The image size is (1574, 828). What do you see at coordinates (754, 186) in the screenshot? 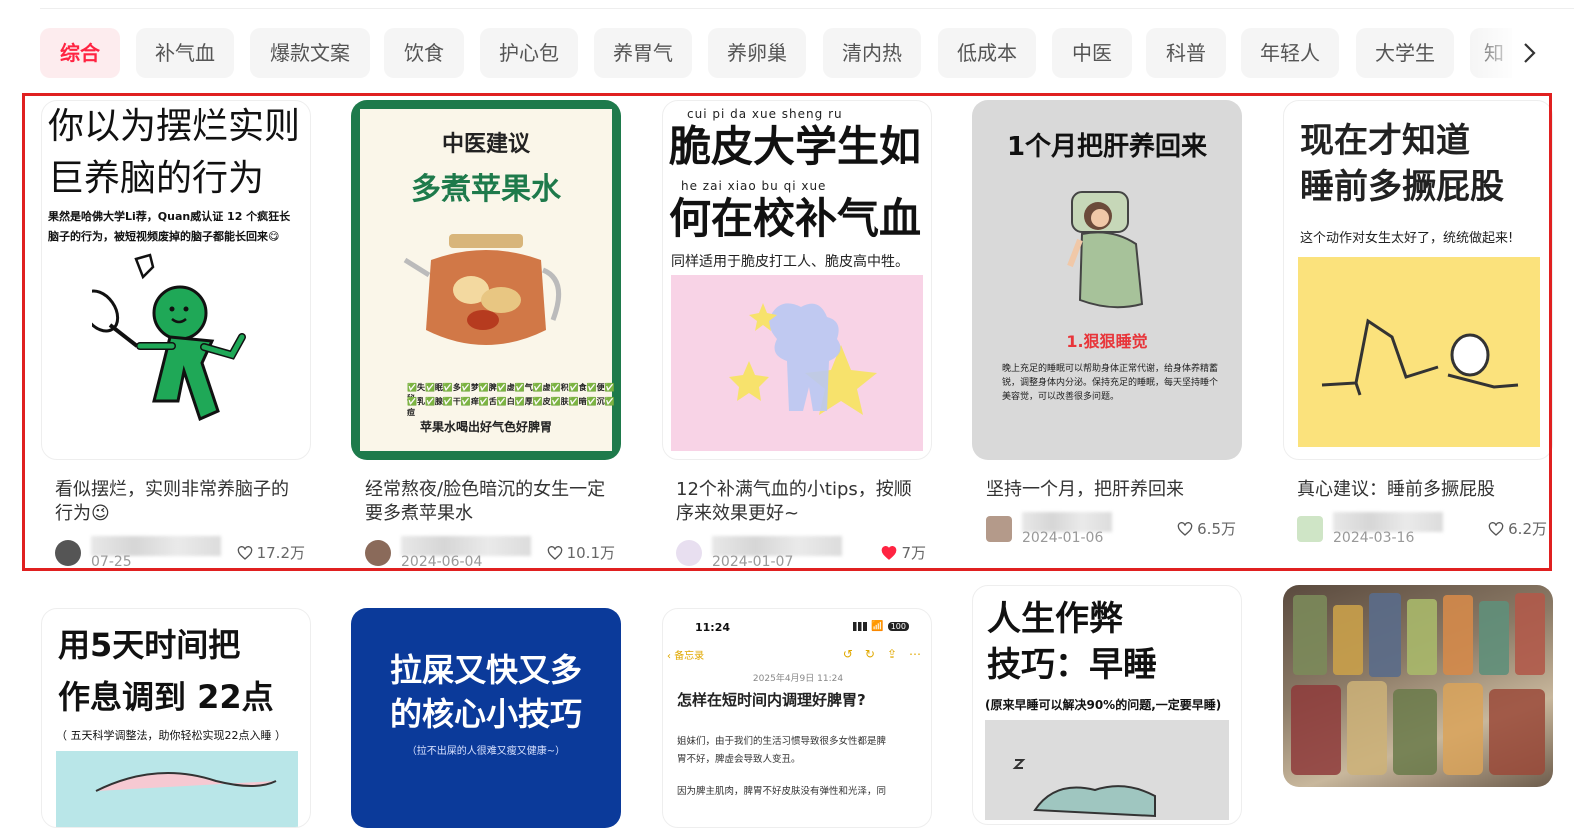
I see `cover-pinyin: he zai xiao bu qi xue` at bounding box center [754, 186].